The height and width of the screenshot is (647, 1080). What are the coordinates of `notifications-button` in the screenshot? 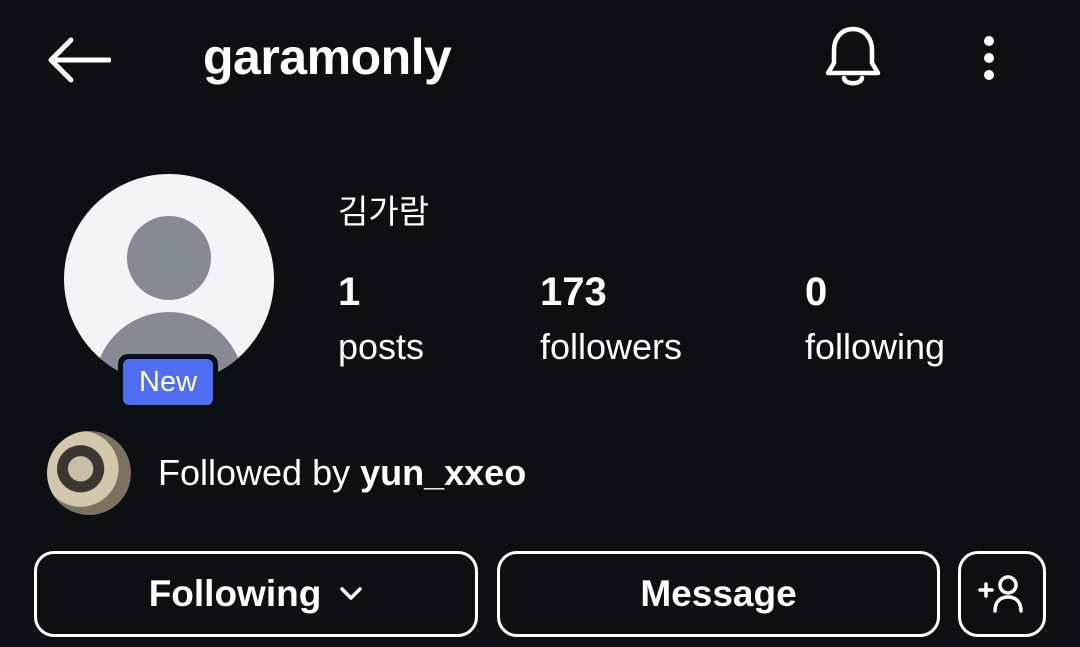 It's located at (853, 57).